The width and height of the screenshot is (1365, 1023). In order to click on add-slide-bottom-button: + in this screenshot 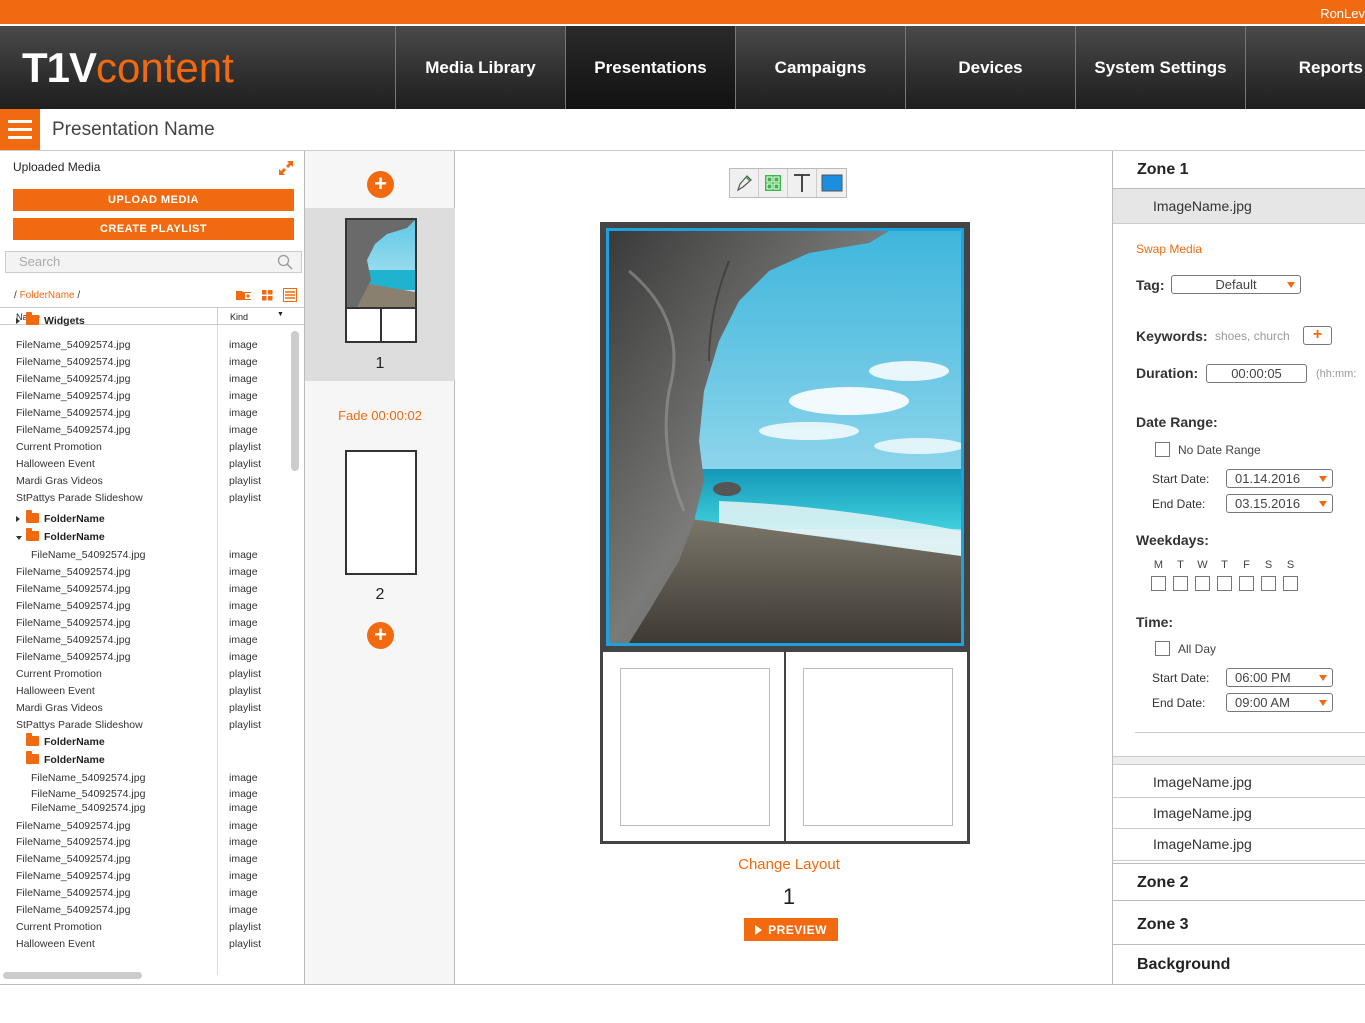, I will do `click(380, 635)`.